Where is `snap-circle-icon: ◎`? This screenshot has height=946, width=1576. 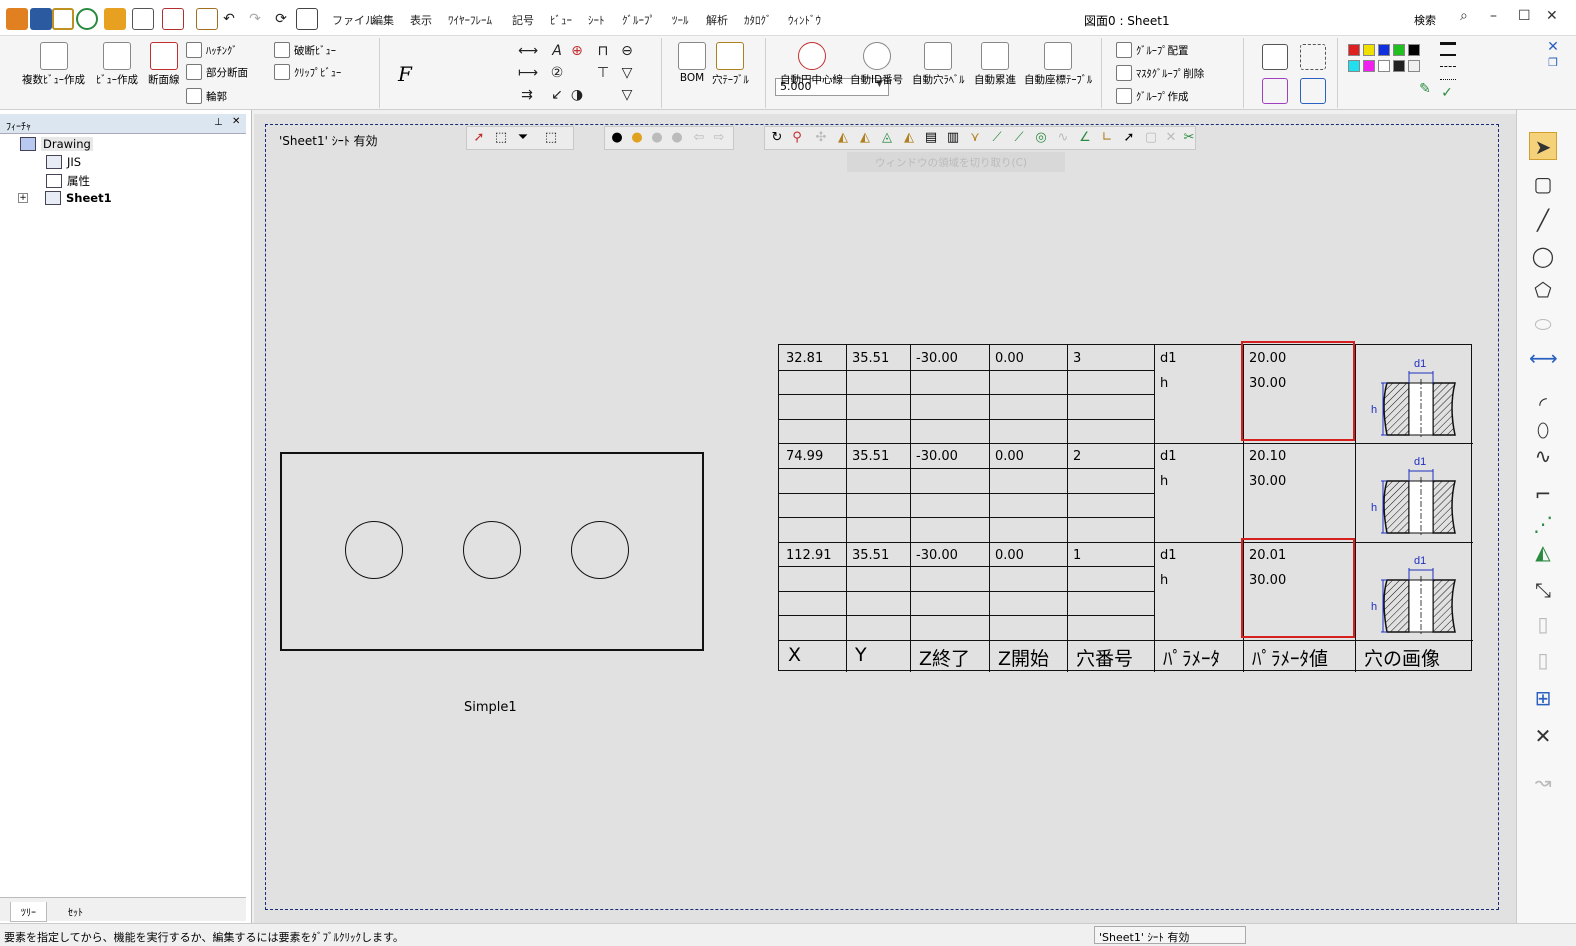 snap-circle-icon: ◎ is located at coordinates (1041, 138).